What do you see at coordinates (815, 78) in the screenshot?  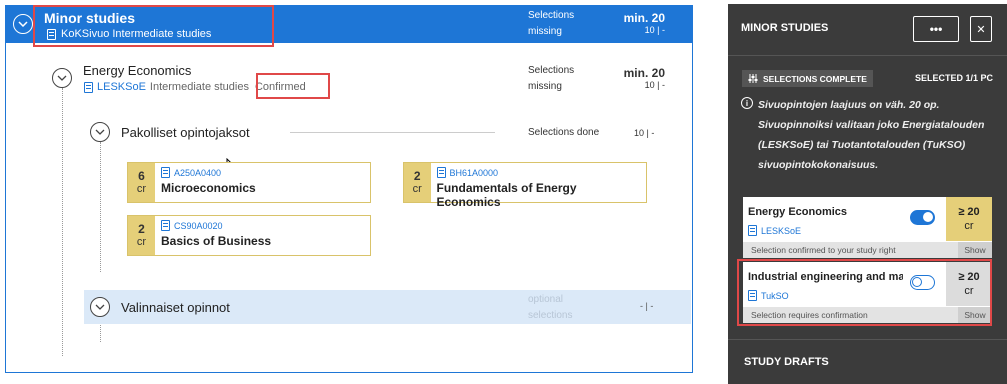 I see `selections-complete-text: SELECTIONS COMPLETE` at bounding box center [815, 78].